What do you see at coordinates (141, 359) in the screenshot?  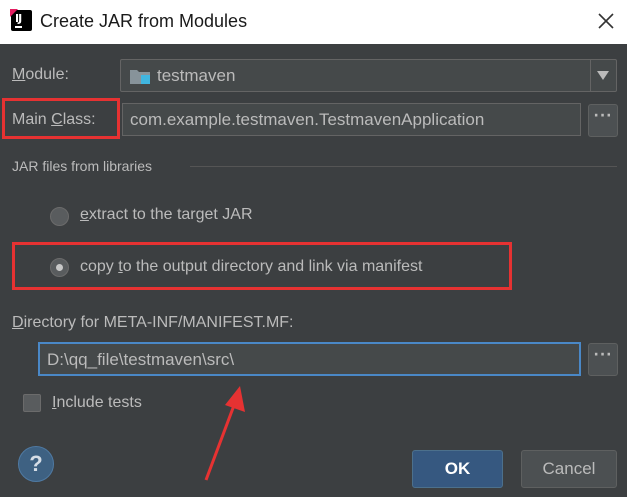 I see `manifest-directory-value: D:\qq_file\testmaven\src\` at bounding box center [141, 359].